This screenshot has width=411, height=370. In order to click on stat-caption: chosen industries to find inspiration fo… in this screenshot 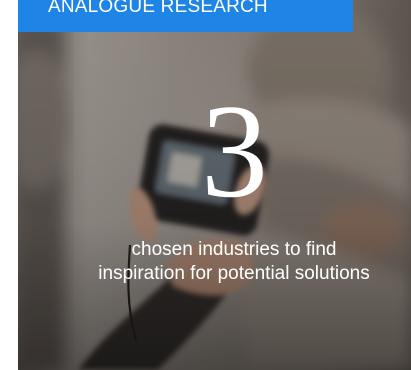, I will do `click(234, 261)`.